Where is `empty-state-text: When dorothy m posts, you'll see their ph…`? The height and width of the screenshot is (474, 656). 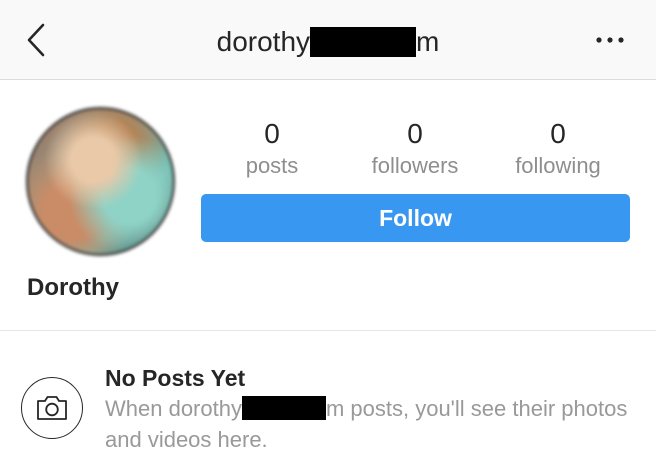 empty-state-text: When dorothy m posts, you'll see their ph… is located at coordinates (370, 424).